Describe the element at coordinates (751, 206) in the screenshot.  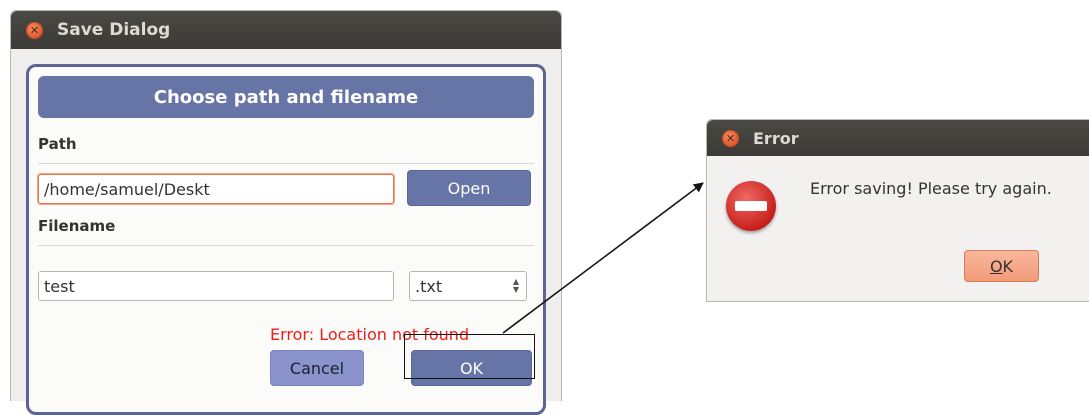
I see `error-stop-icon` at that location.